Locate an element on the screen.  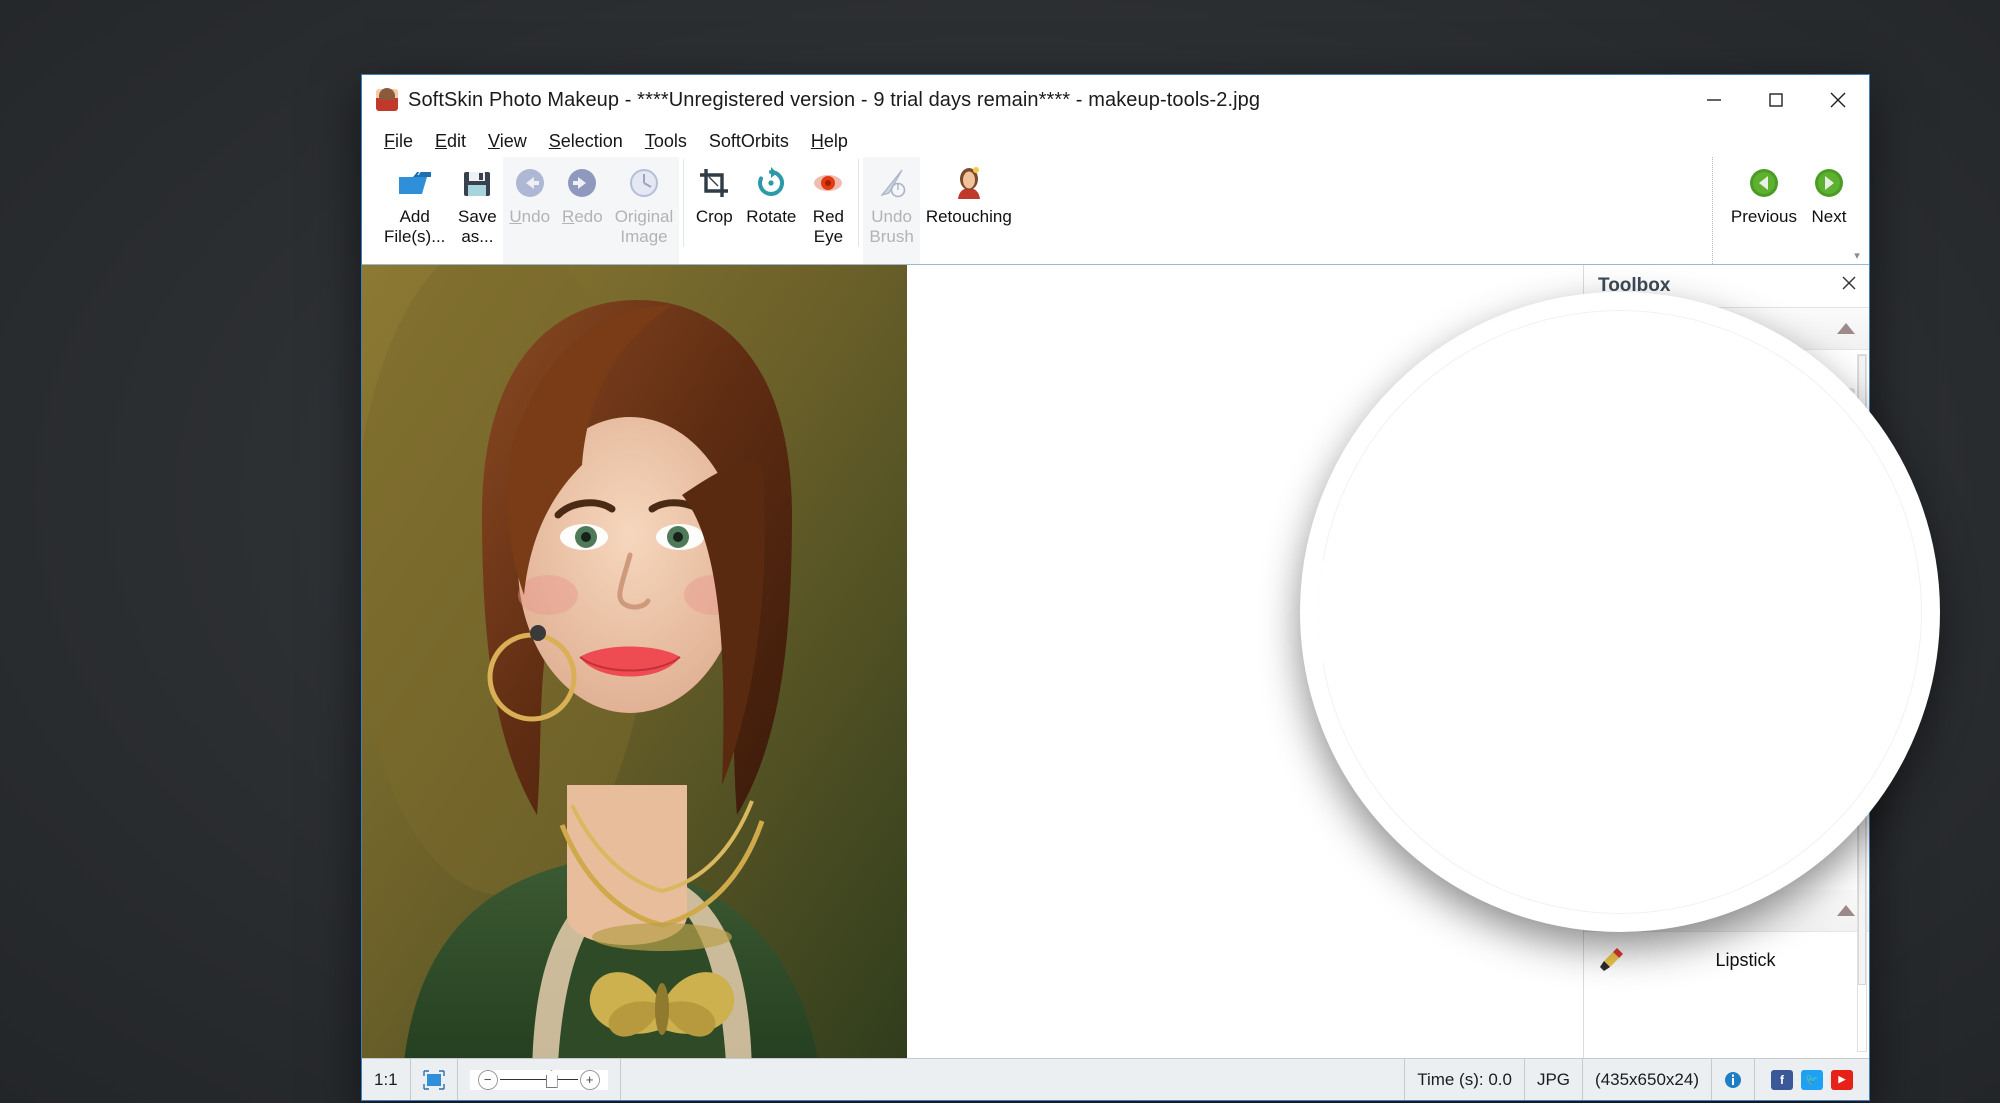
original-image-button: Original Image is located at coordinates (644, 202).